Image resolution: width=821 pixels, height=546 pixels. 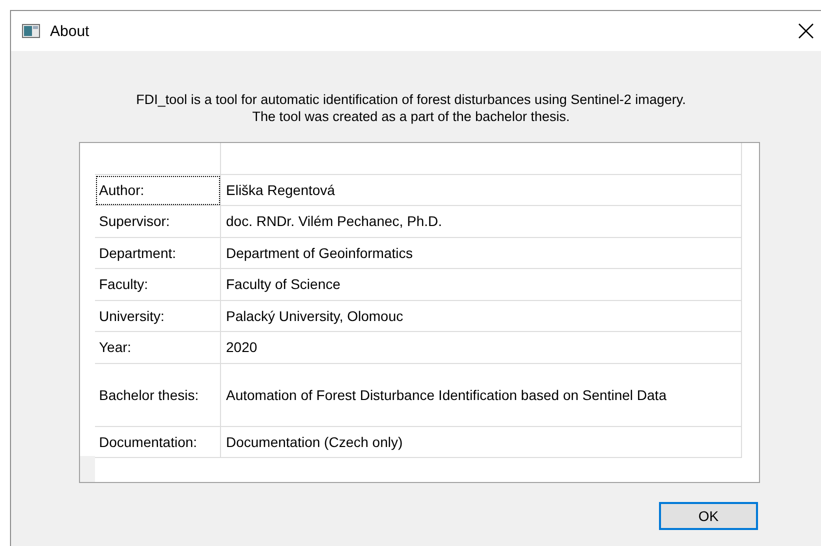 What do you see at coordinates (806, 31) in the screenshot?
I see `close-icon` at bounding box center [806, 31].